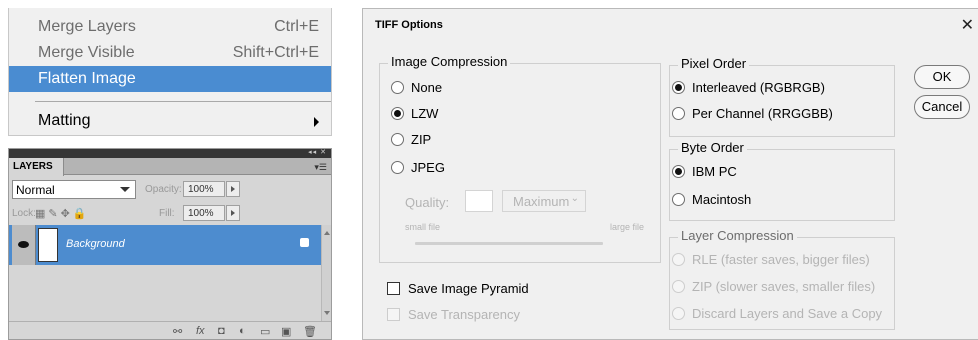 This screenshot has height=340, width=978. What do you see at coordinates (167, 213) in the screenshot?
I see `fill-label: Fill:` at bounding box center [167, 213].